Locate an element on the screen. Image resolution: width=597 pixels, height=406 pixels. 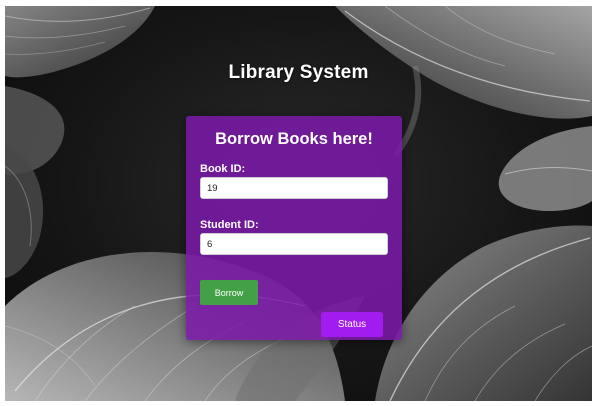
student-id-label: Student ID: is located at coordinates (229, 225).